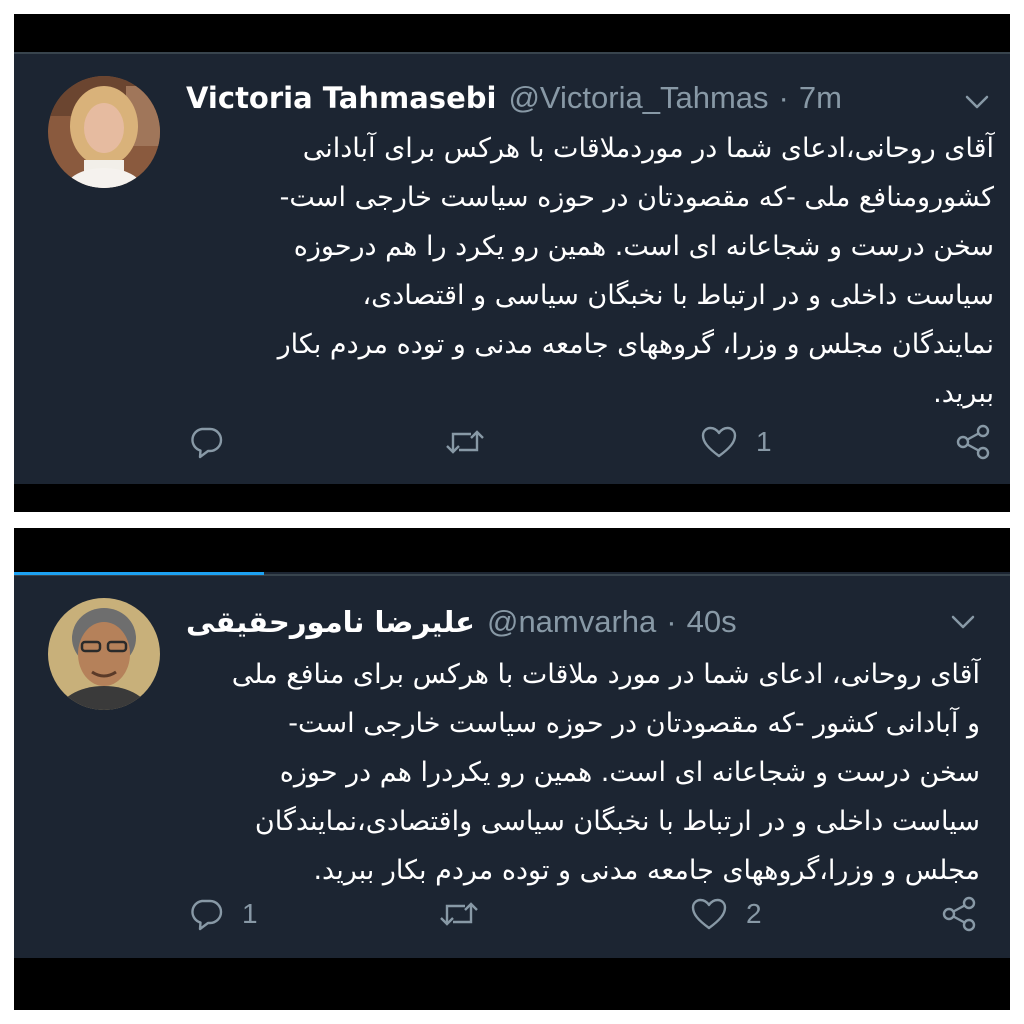  I want to click on reply-button, so click(215, 442).